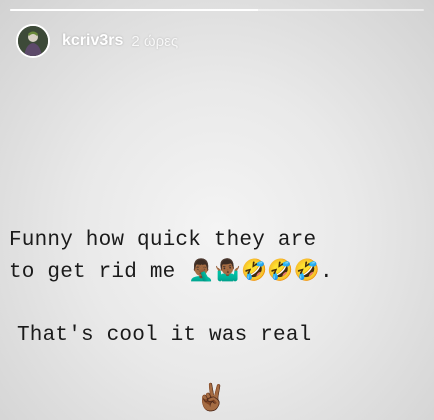 The height and width of the screenshot is (420, 434). I want to click on story-progress-fill, so click(134, 10).